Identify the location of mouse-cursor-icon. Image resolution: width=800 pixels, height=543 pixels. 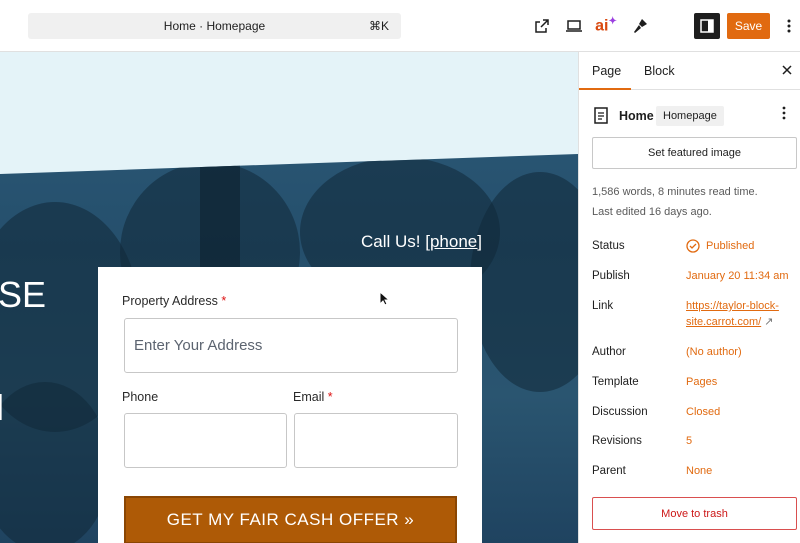
(384, 298).